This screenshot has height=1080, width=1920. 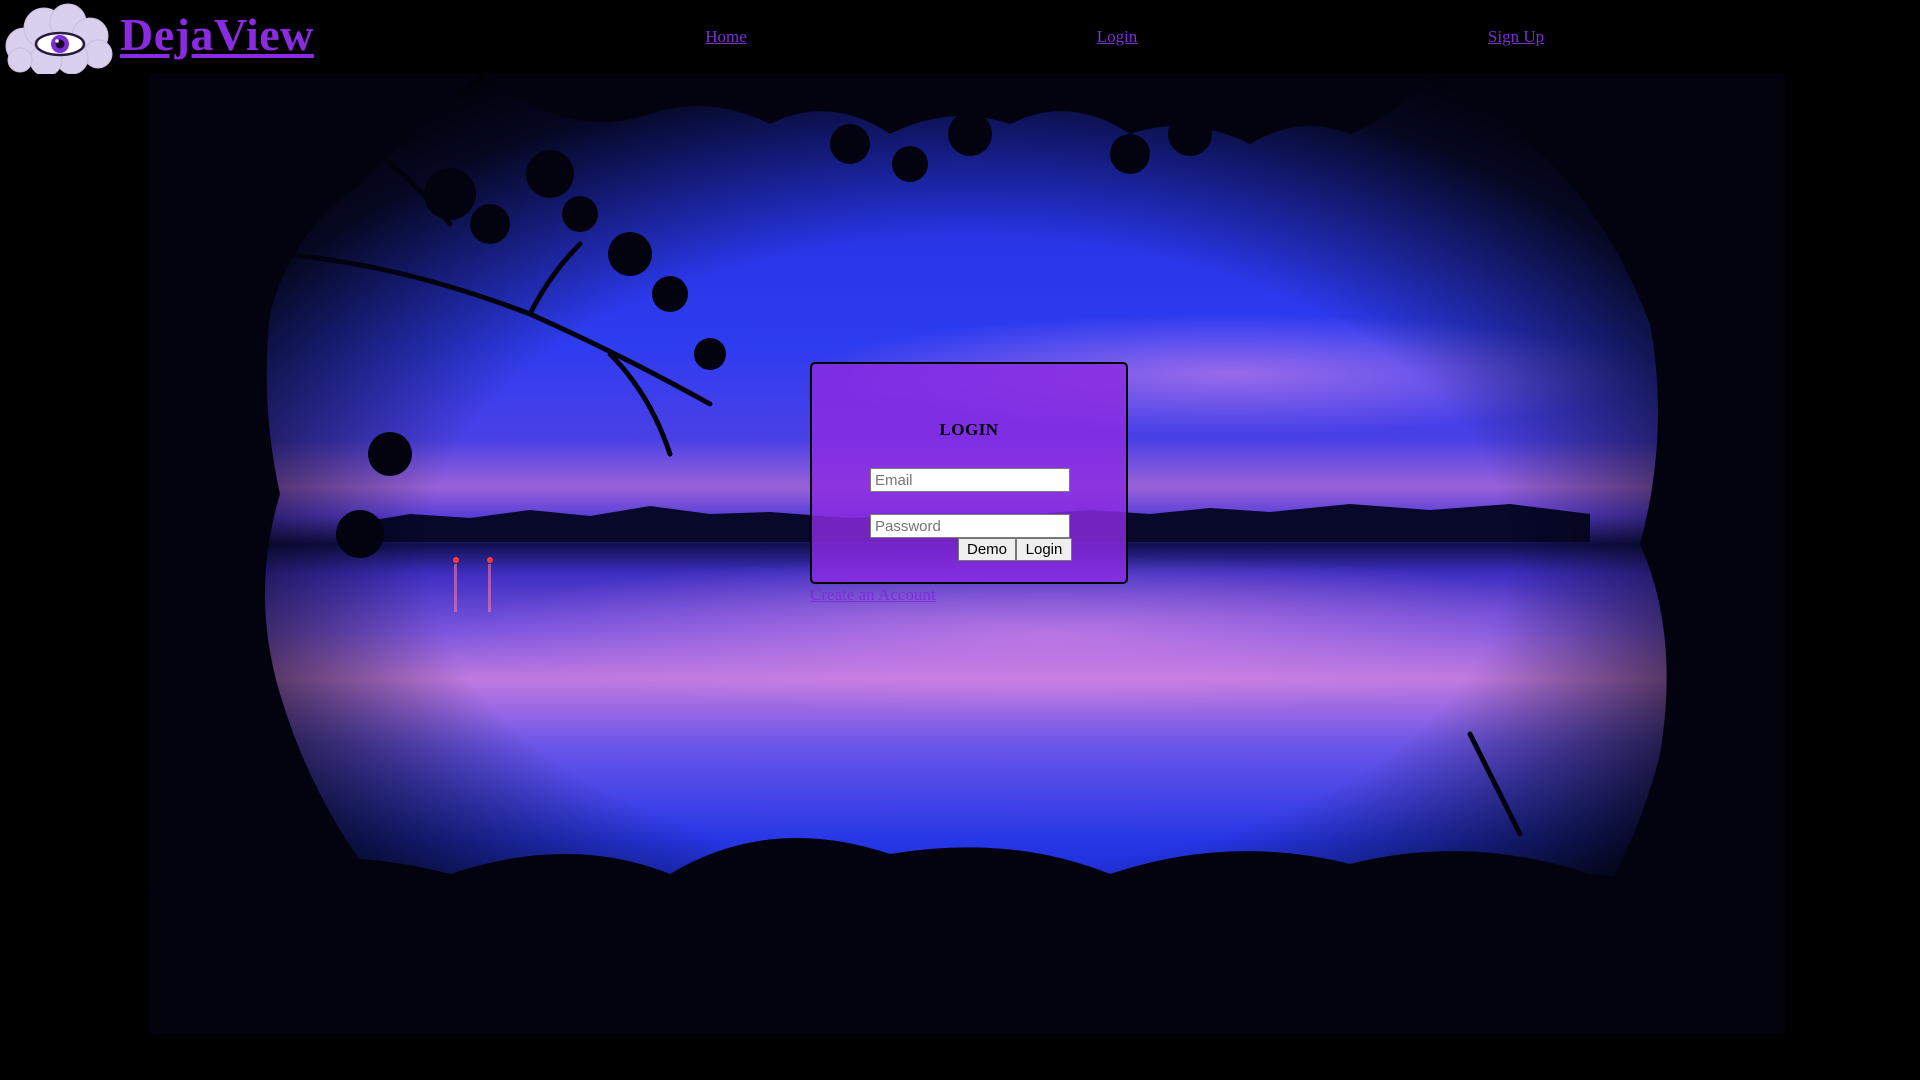 What do you see at coordinates (873, 595) in the screenshot?
I see `create-account-link: Create an Account` at bounding box center [873, 595].